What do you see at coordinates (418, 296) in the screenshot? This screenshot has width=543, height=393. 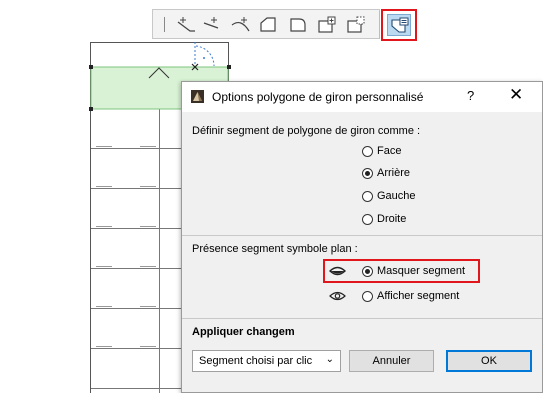 I see `radio-label: Afficher segment` at bounding box center [418, 296].